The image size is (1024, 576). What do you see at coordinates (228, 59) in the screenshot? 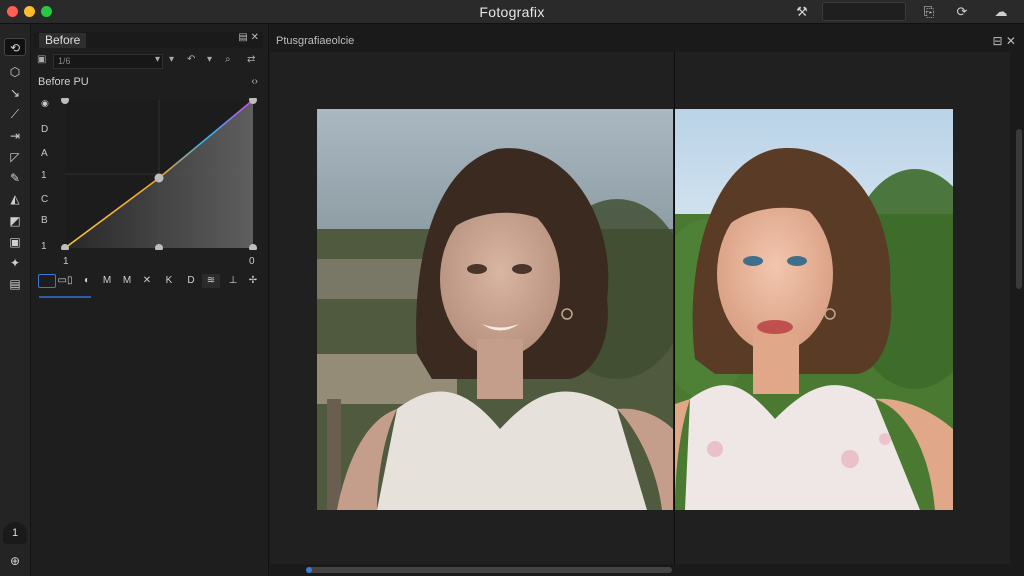
I see `search-icon: ⌕` at bounding box center [228, 59].